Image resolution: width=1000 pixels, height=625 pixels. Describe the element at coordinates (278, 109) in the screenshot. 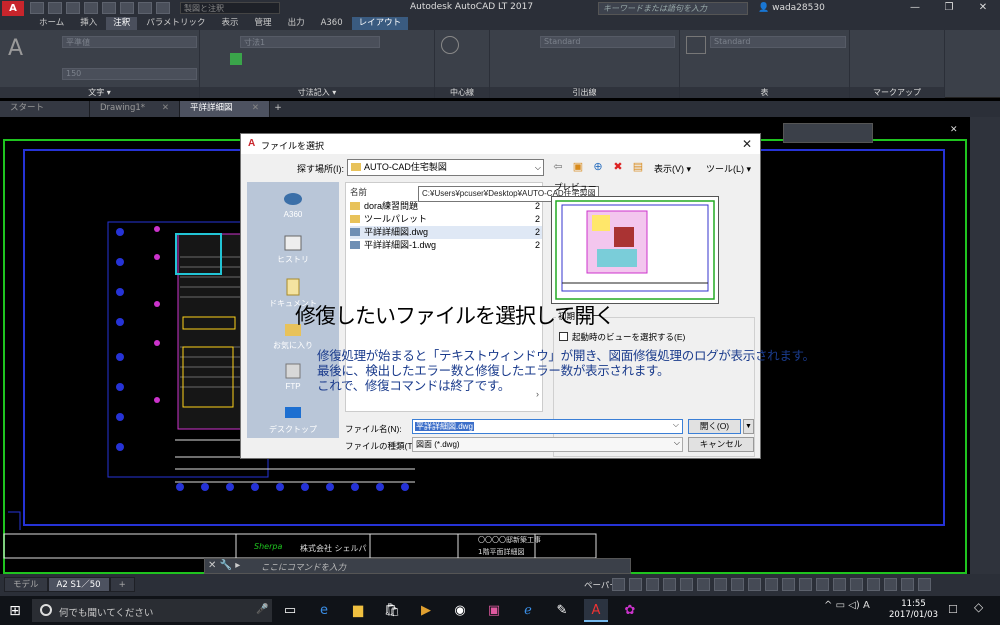

I see `new-tab-button: +` at that location.